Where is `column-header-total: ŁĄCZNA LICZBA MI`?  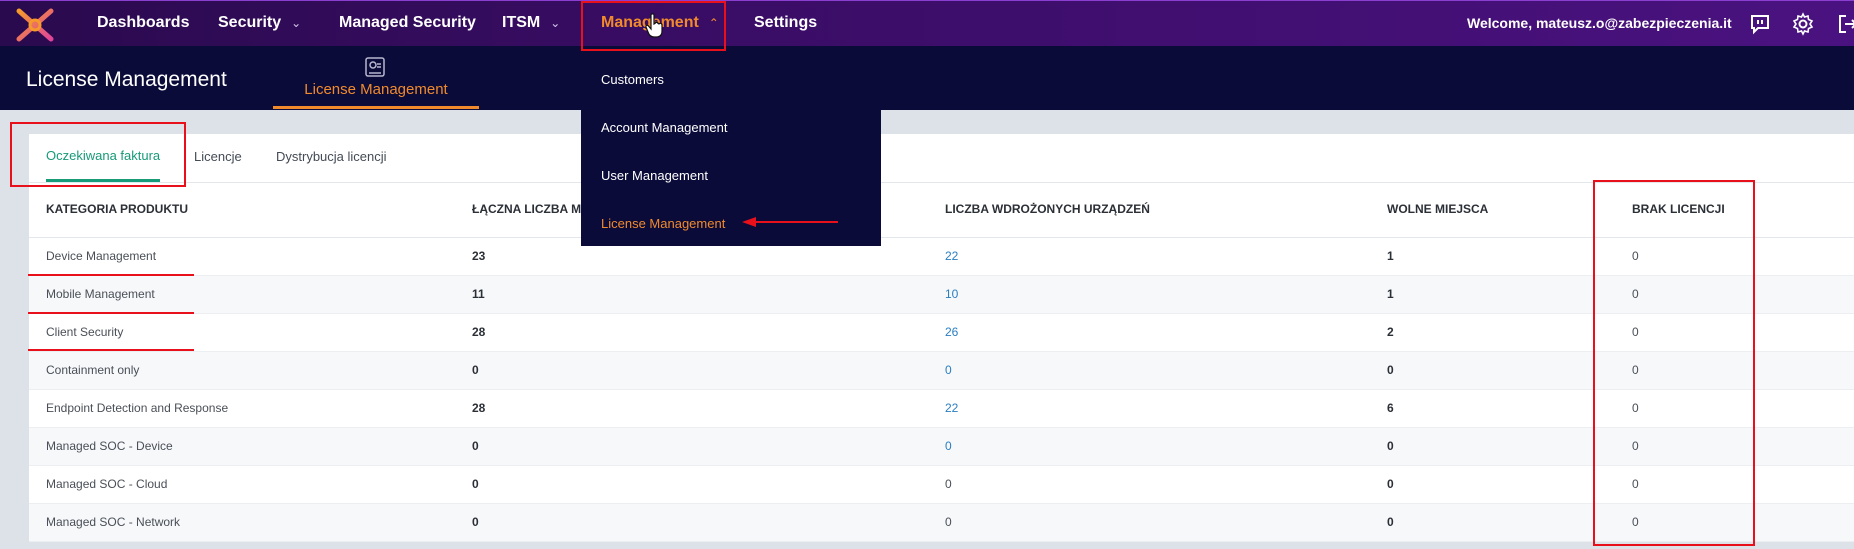 column-header-total: ŁĄCZNA LICZBA MI is located at coordinates (528, 209).